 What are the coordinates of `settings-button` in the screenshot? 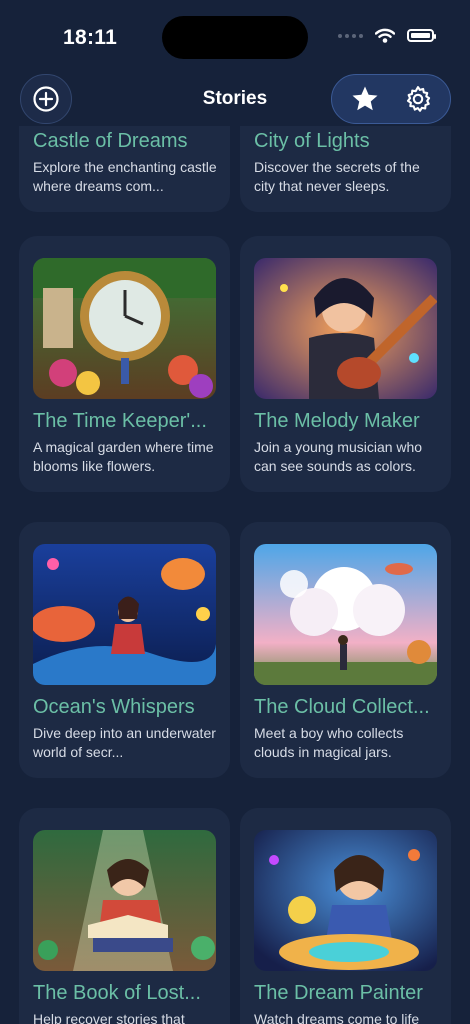 It's located at (418, 99).